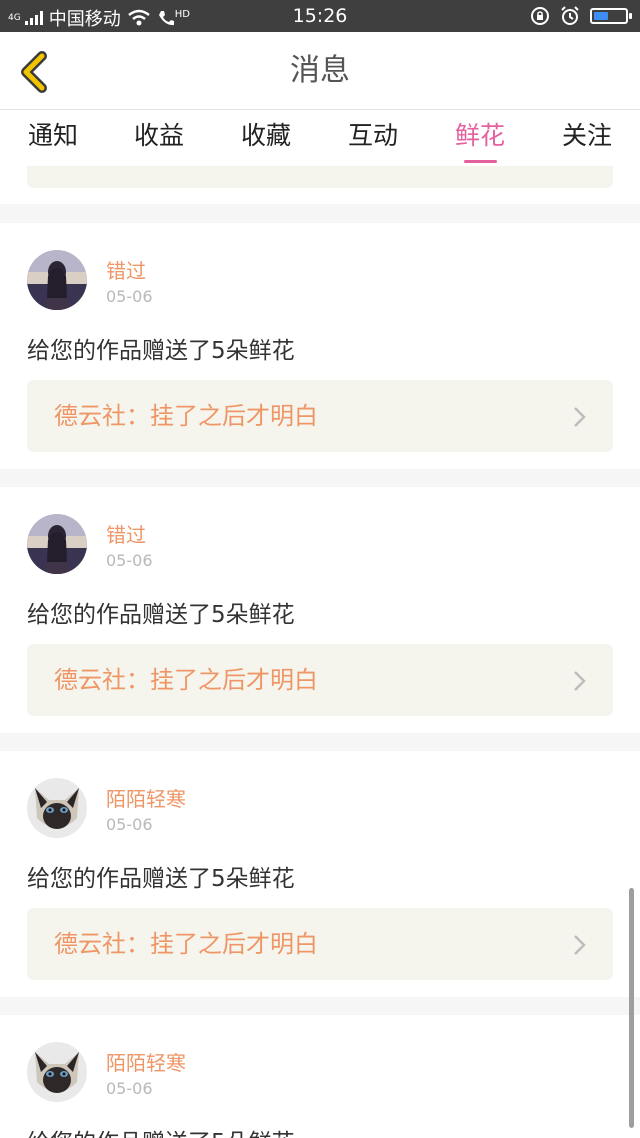  I want to click on tab-label: 鲜花, so click(479, 135).